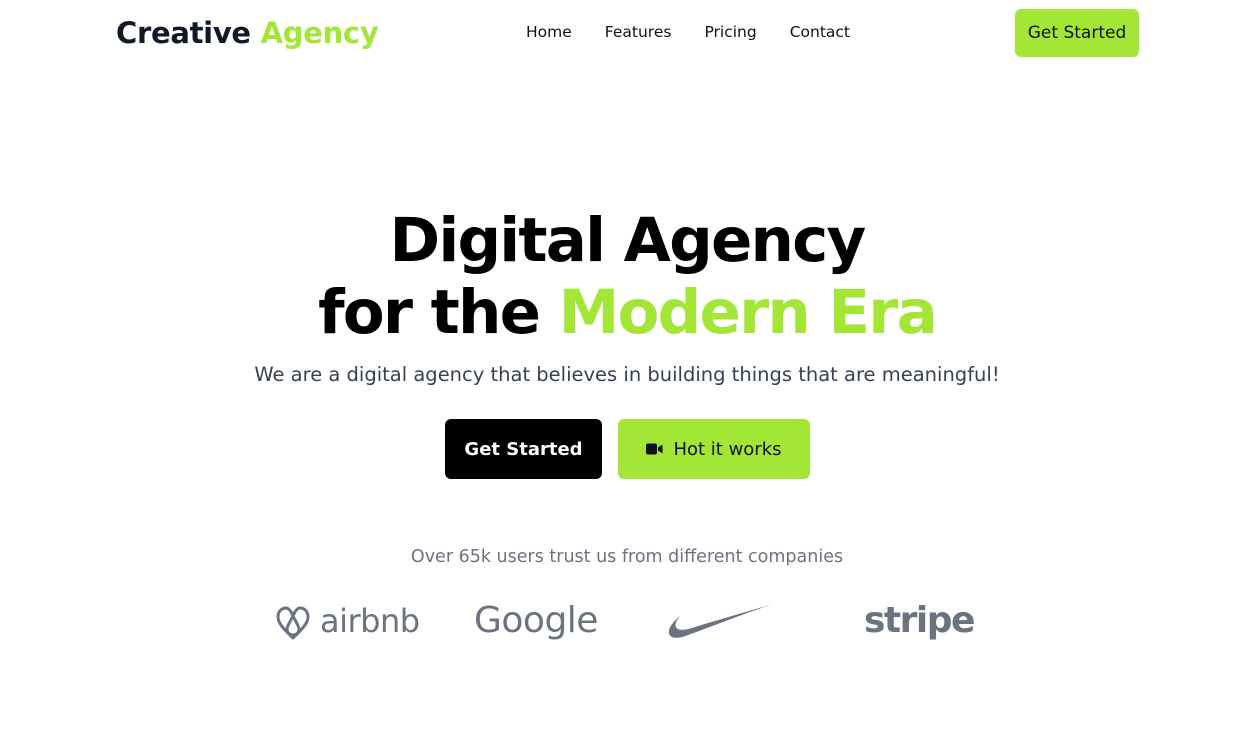 The height and width of the screenshot is (748, 1254). I want to click on stripe-logo: stripe, so click(919, 620).